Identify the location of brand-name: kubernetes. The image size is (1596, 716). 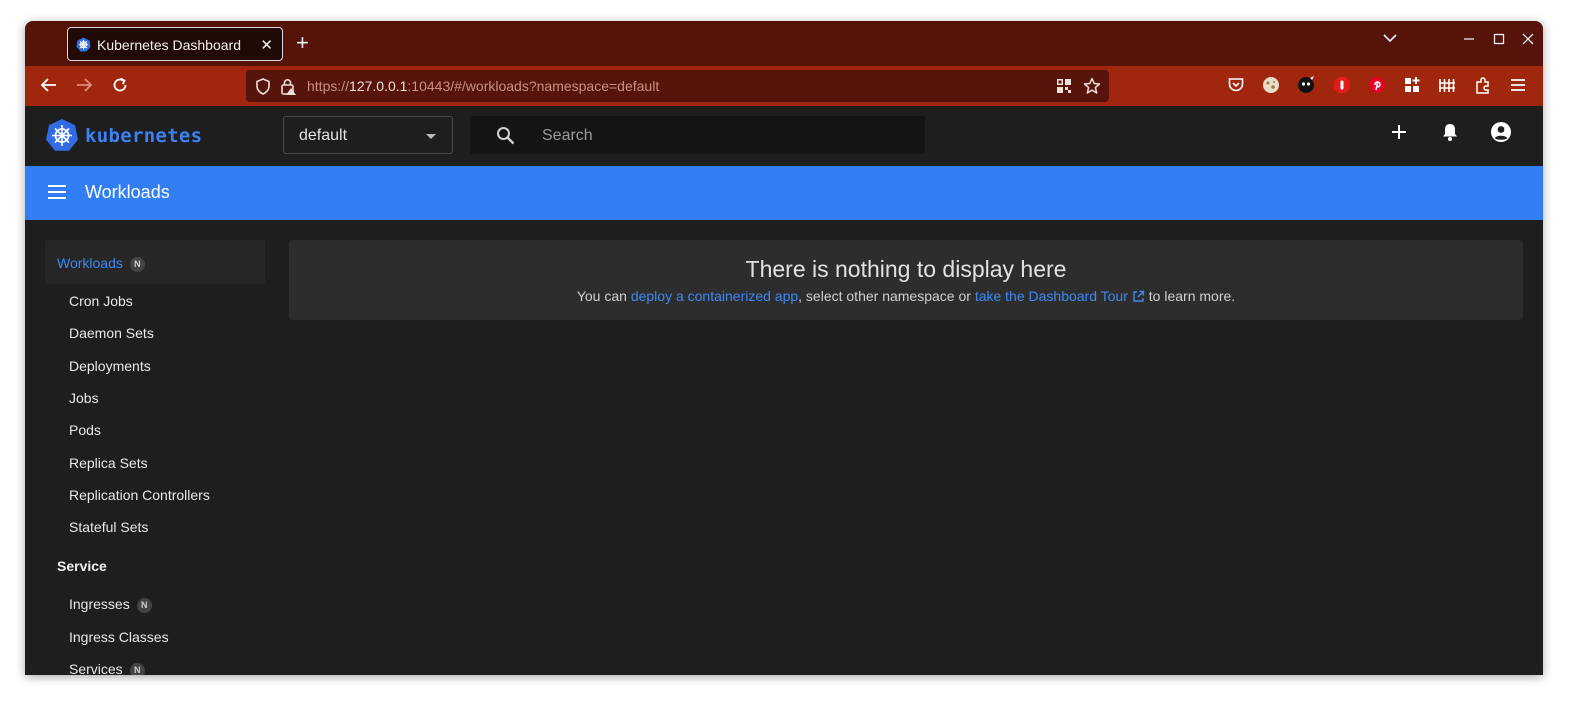
(143, 136).